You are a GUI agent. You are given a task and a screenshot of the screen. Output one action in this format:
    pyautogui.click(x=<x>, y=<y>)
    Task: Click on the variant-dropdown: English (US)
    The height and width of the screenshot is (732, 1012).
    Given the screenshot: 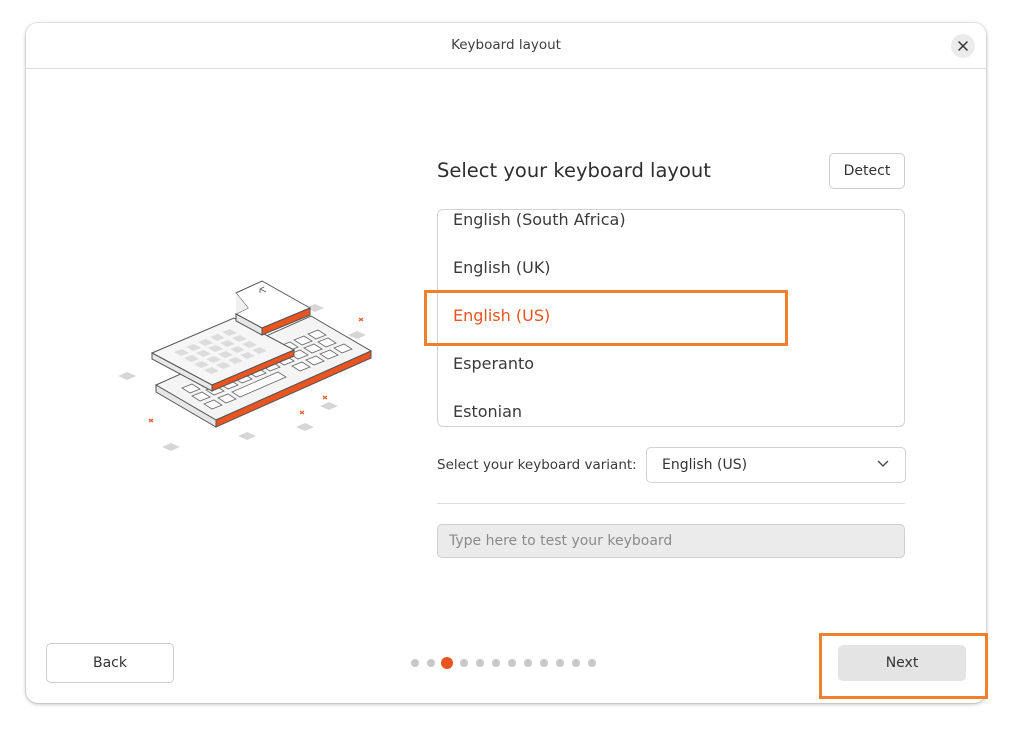 What is the action you would take?
    pyautogui.click(x=776, y=465)
    